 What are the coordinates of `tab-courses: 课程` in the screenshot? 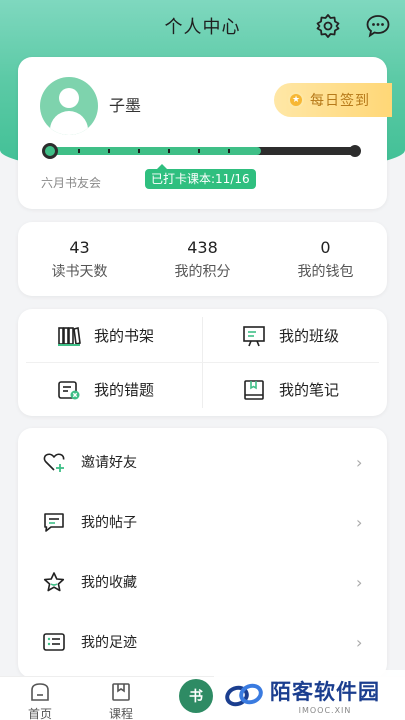 It's located at (121, 700).